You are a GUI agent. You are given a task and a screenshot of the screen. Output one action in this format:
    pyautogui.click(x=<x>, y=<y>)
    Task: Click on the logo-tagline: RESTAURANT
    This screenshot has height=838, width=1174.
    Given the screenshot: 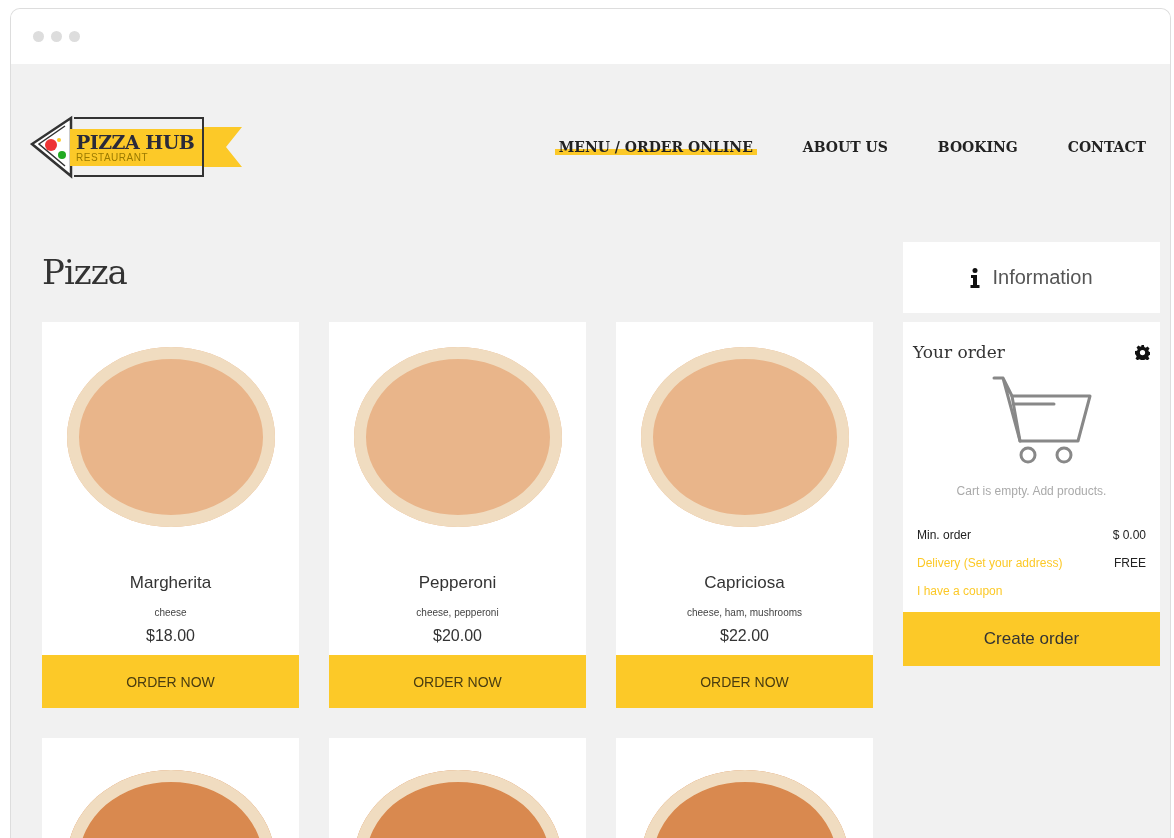 What is the action you would take?
    pyautogui.click(x=113, y=157)
    